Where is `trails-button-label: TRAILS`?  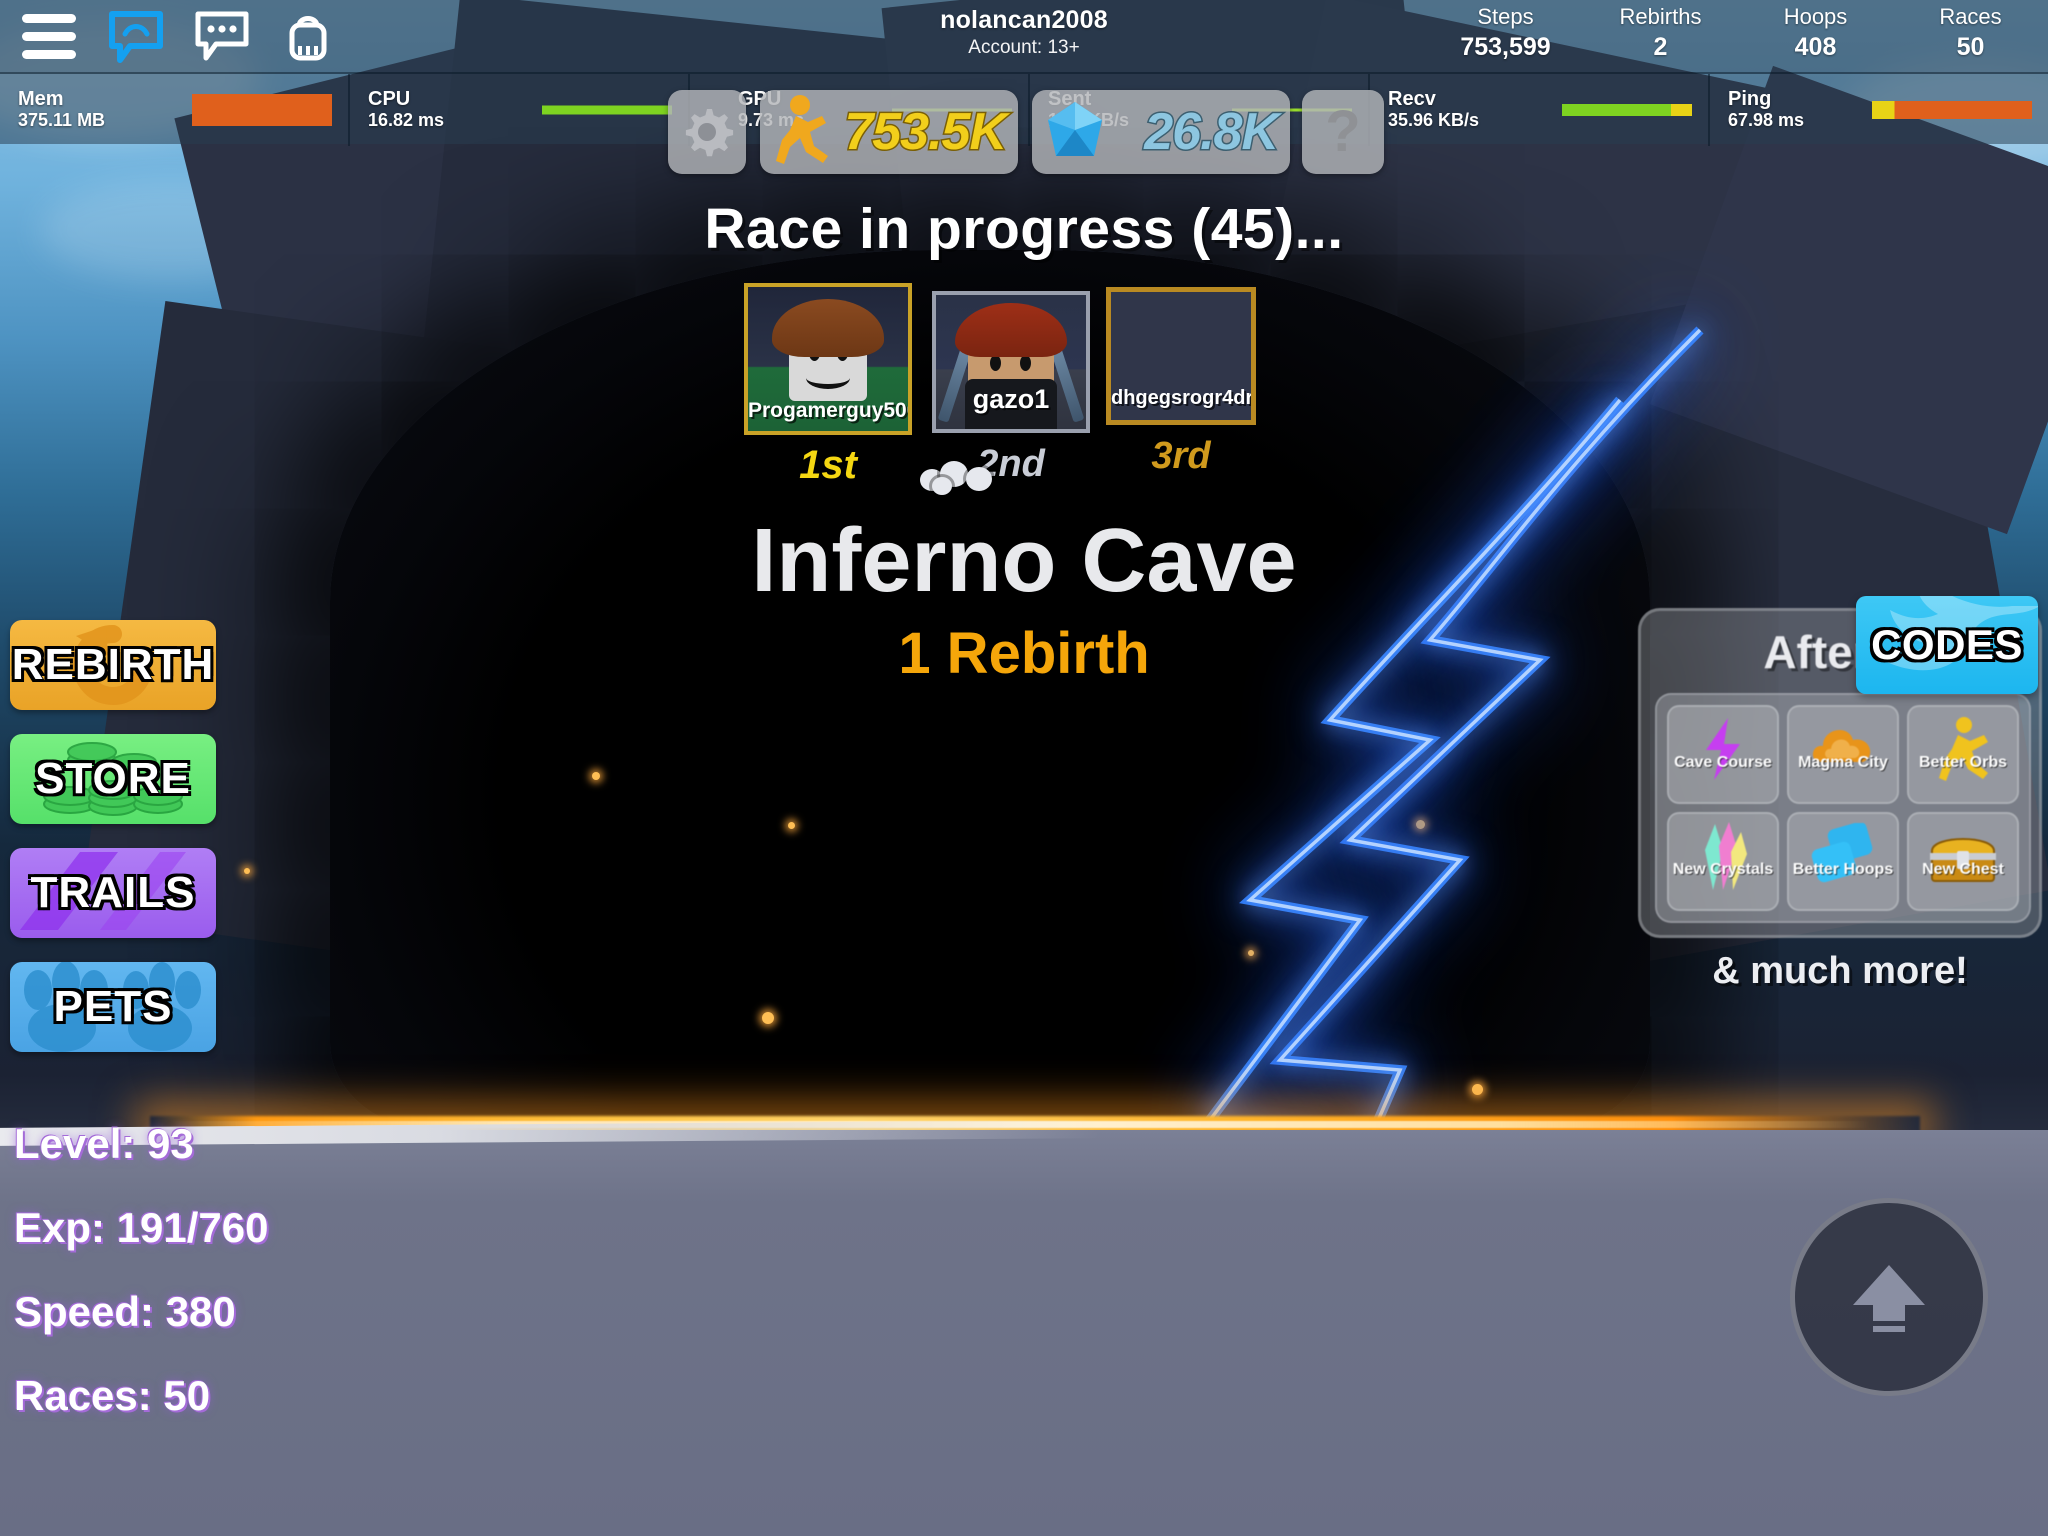 trails-button-label: TRAILS is located at coordinates (113, 892).